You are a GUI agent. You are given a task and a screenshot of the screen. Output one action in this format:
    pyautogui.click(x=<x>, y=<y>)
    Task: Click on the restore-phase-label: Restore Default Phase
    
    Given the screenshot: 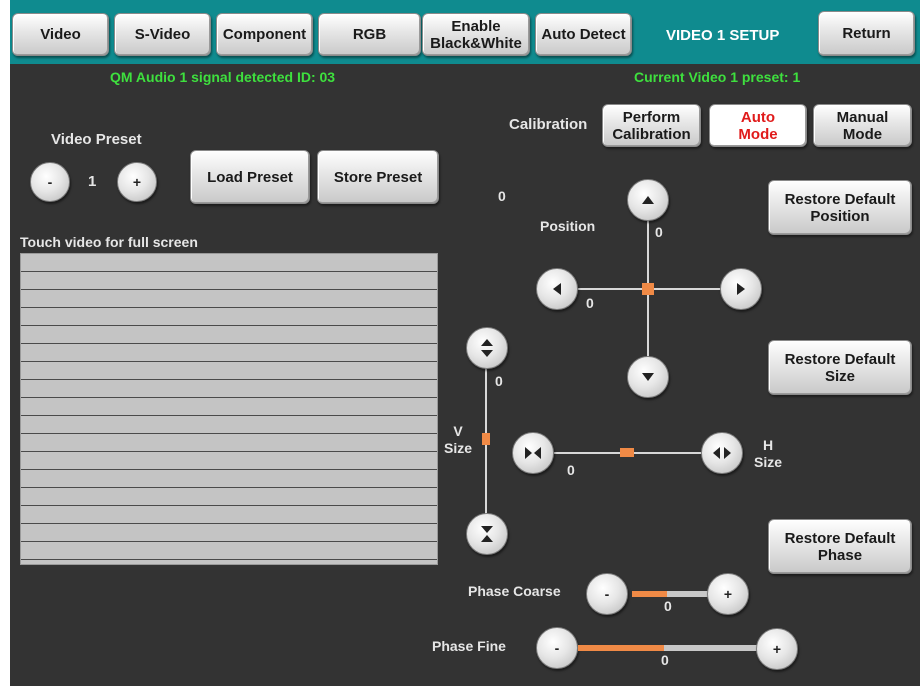 What is the action you would take?
    pyautogui.click(x=840, y=546)
    